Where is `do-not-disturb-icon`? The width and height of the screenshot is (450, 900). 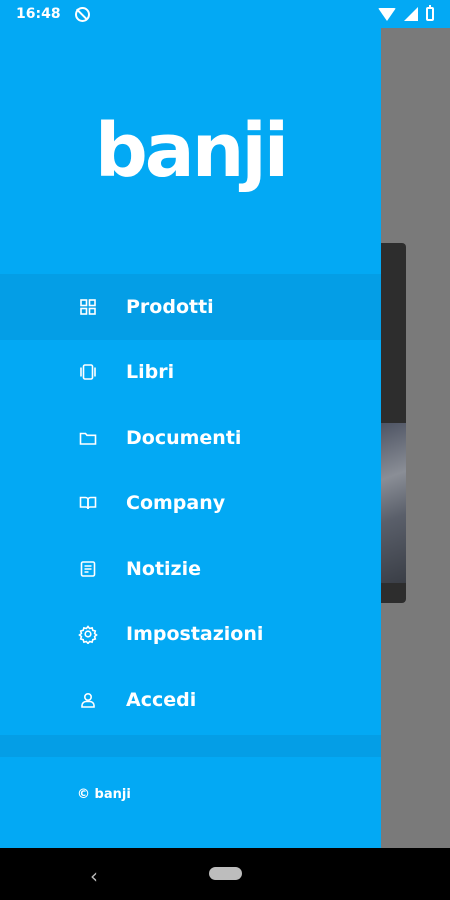
do-not-disturb-icon is located at coordinates (82, 14).